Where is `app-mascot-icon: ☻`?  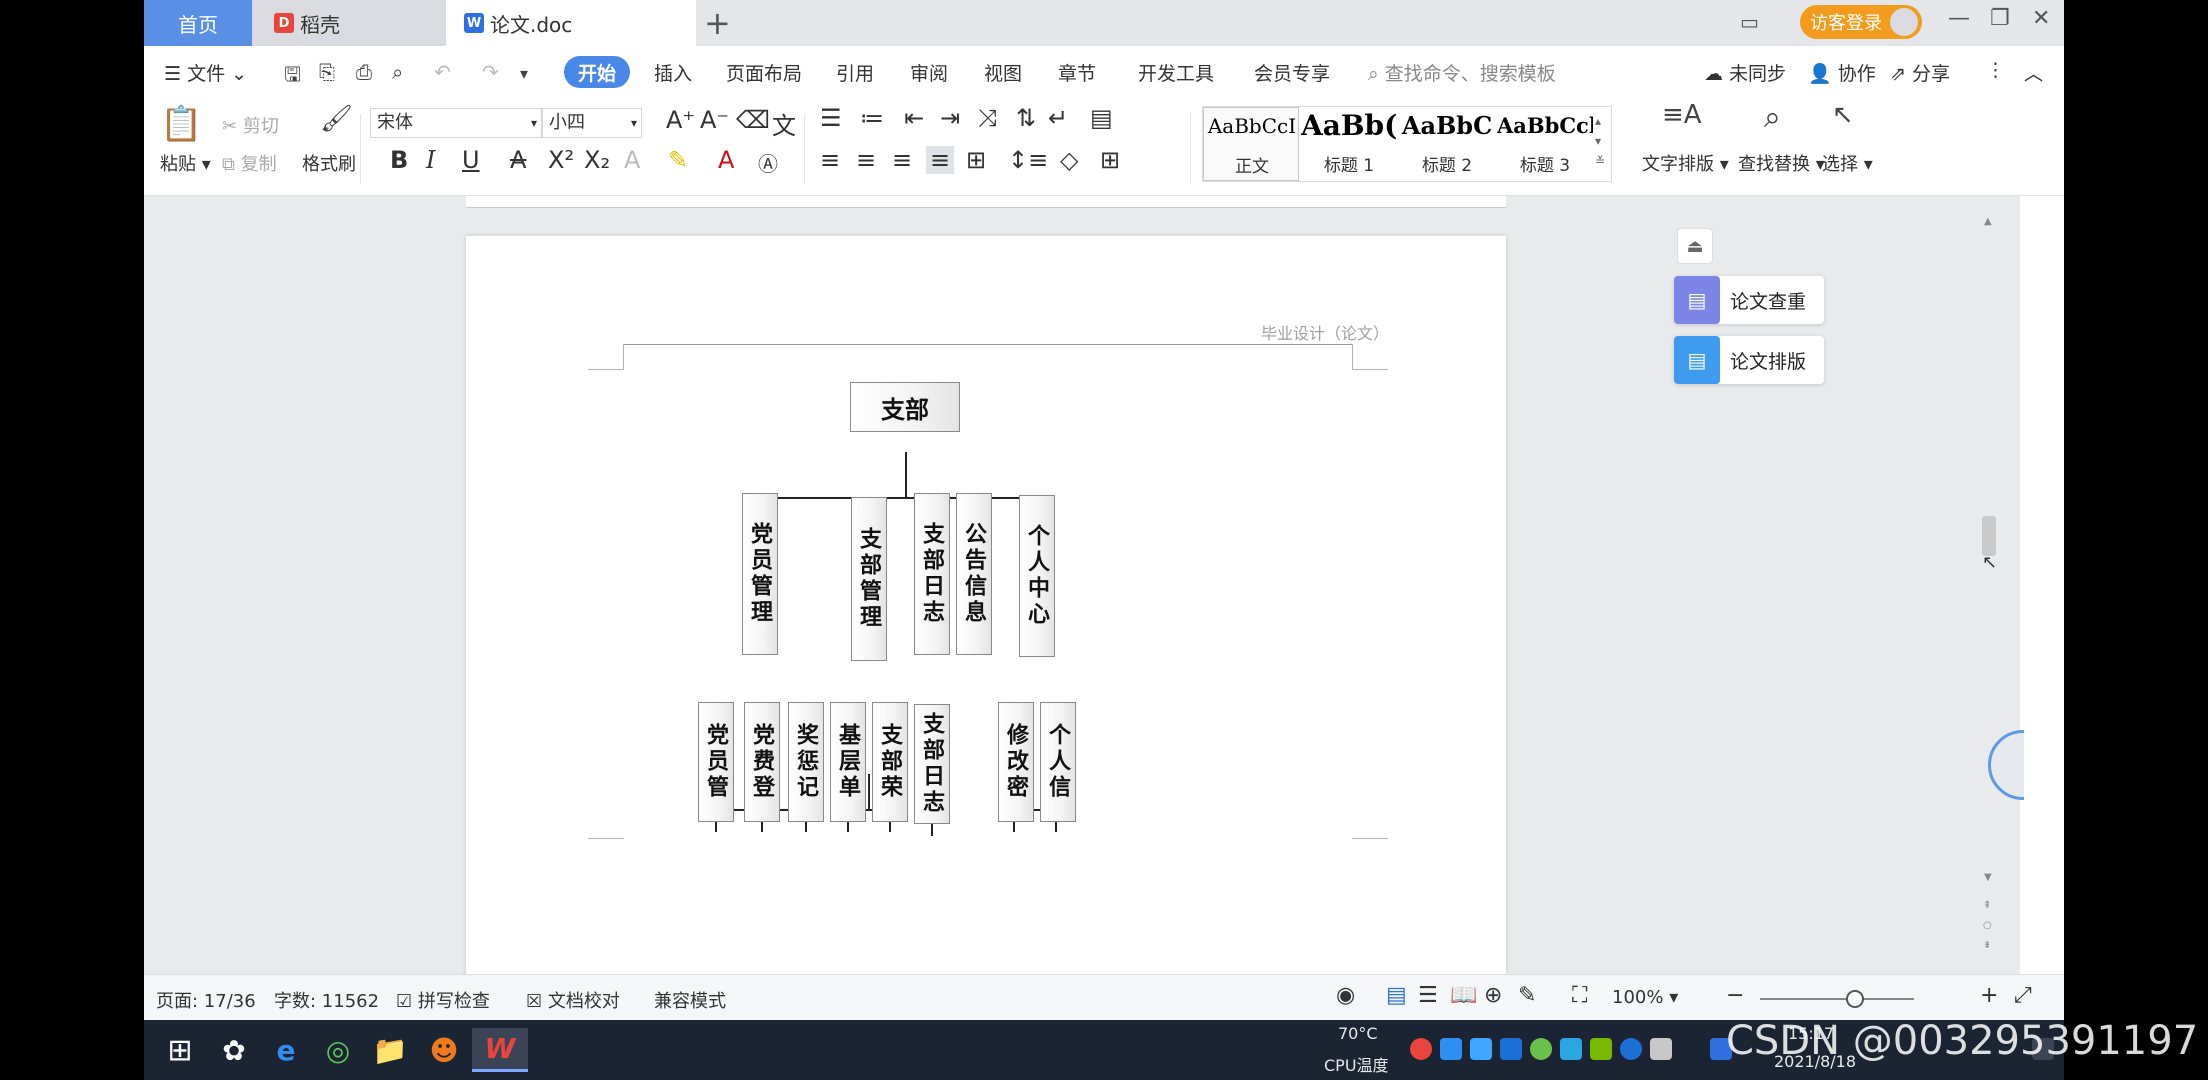
app-mascot-icon: ☻ is located at coordinates (444, 1050).